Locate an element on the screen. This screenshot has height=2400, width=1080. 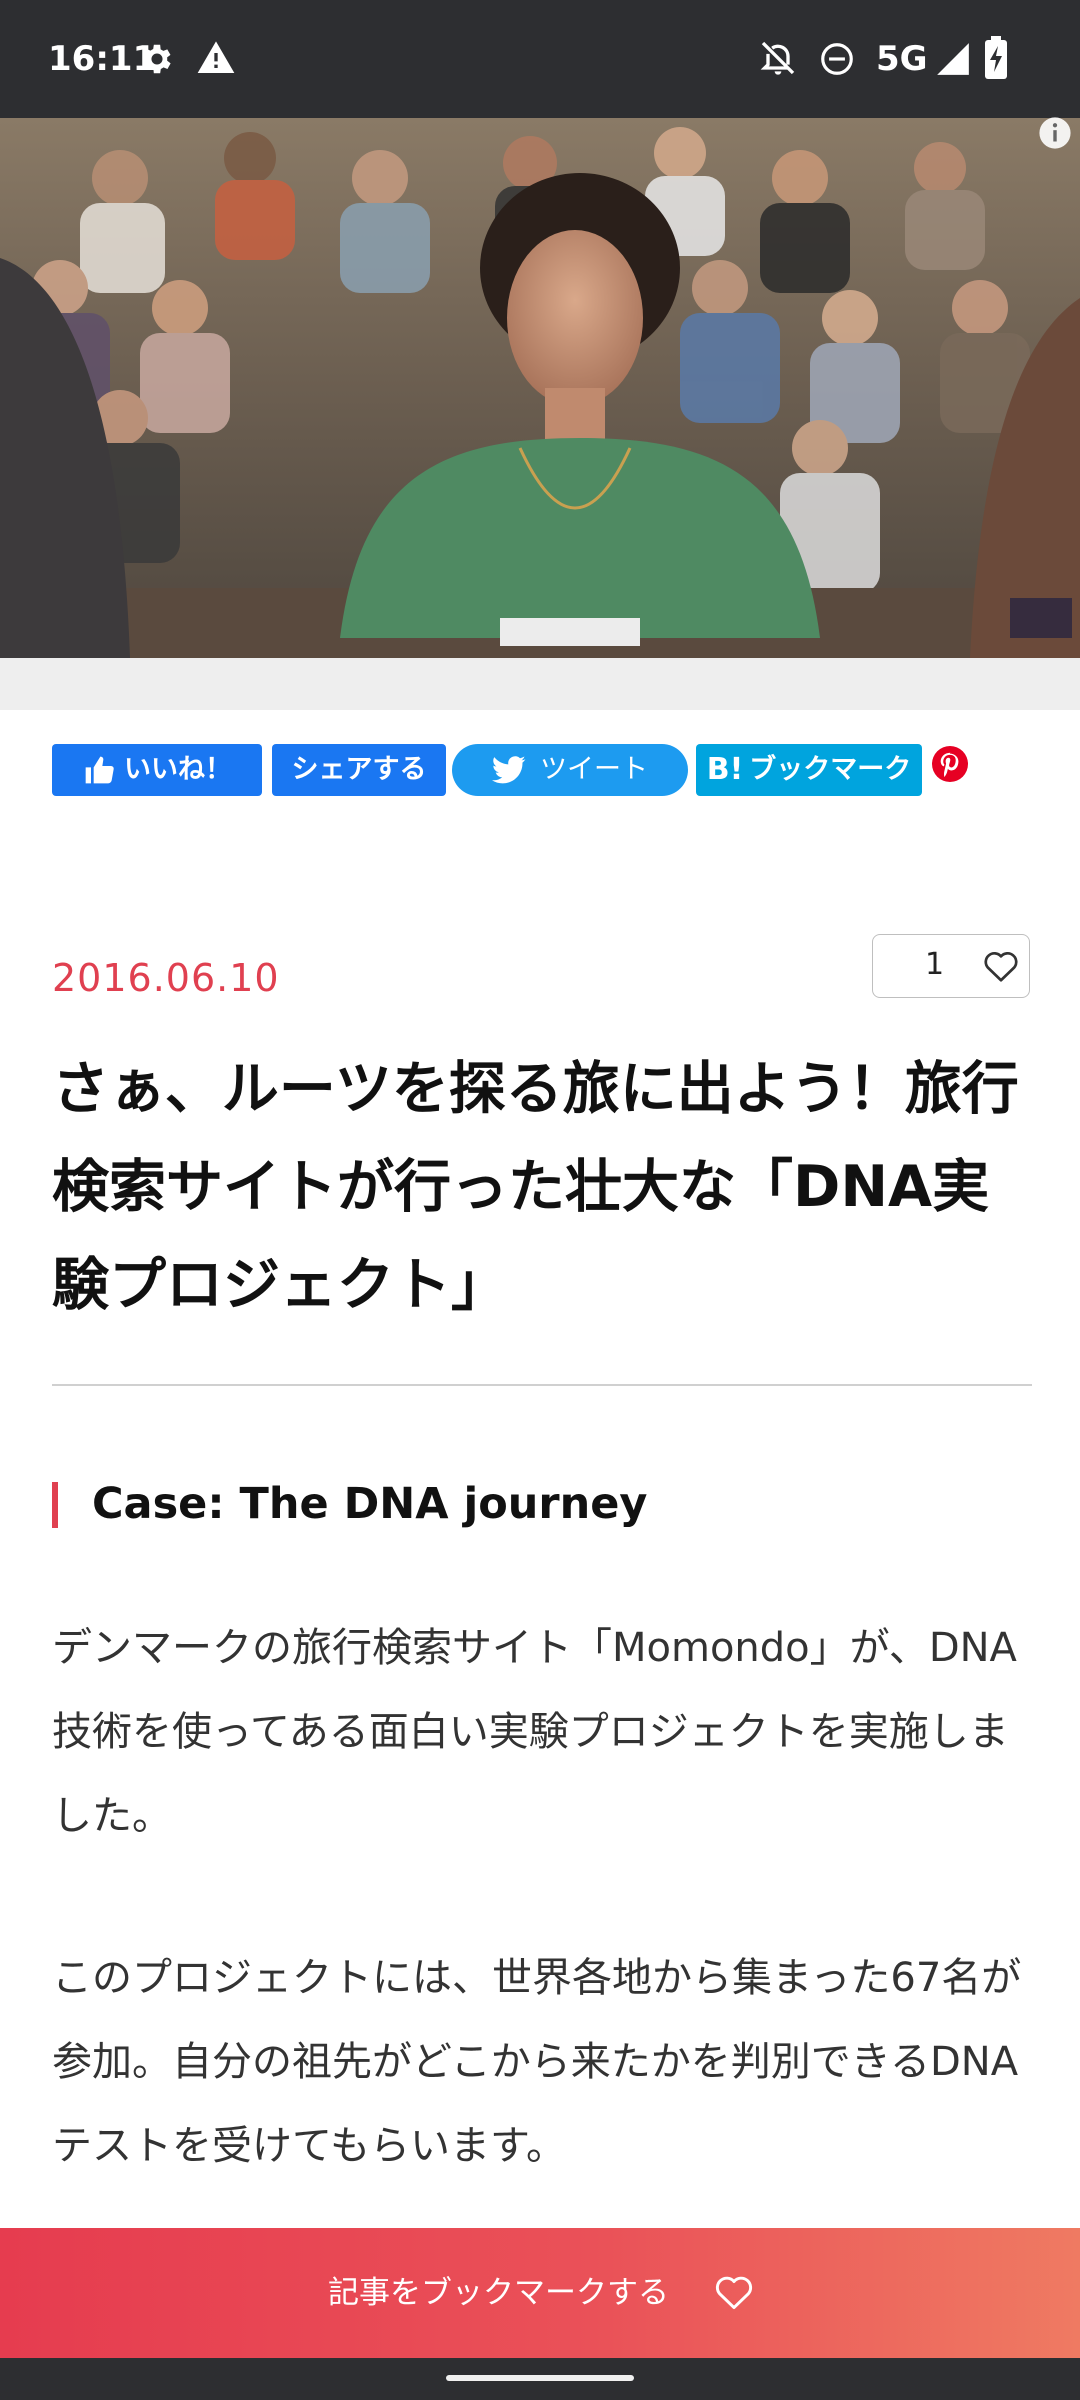
thumbs-up-icon is located at coordinates (99, 770).